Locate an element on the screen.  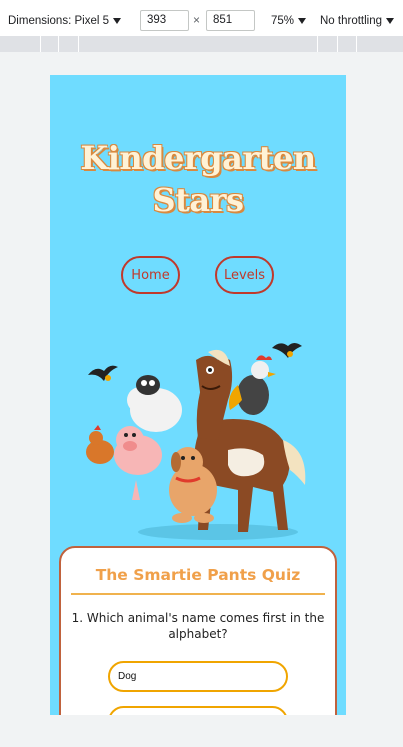
times-icon: × is located at coordinates (197, 20).